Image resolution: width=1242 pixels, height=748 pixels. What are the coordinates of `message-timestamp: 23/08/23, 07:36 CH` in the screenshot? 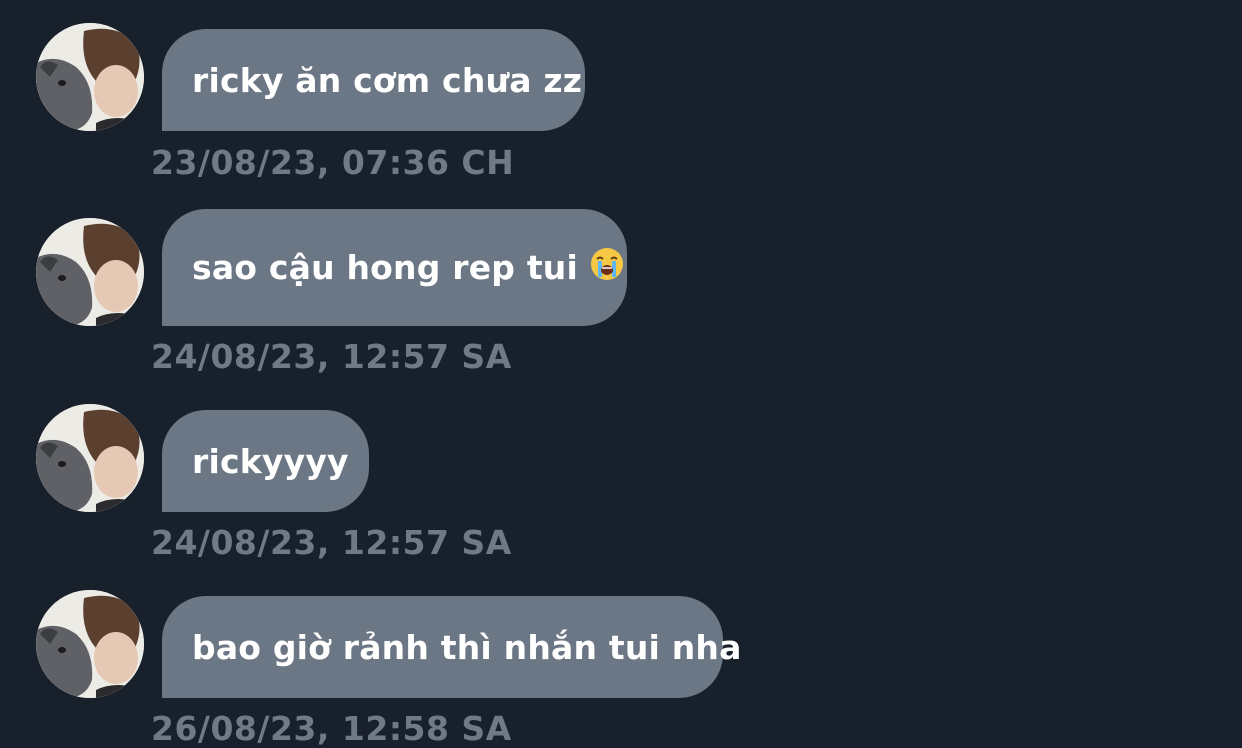 It's located at (333, 162).